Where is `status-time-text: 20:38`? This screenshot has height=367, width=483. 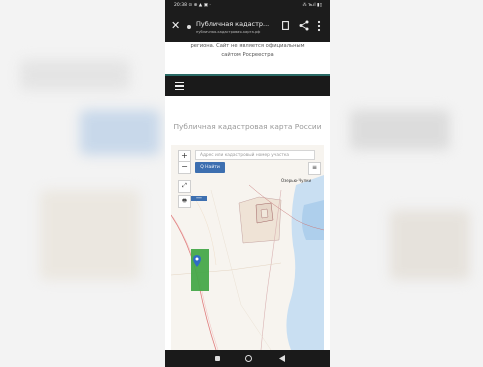 status-time-text: 20:38 is located at coordinates (180, 5).